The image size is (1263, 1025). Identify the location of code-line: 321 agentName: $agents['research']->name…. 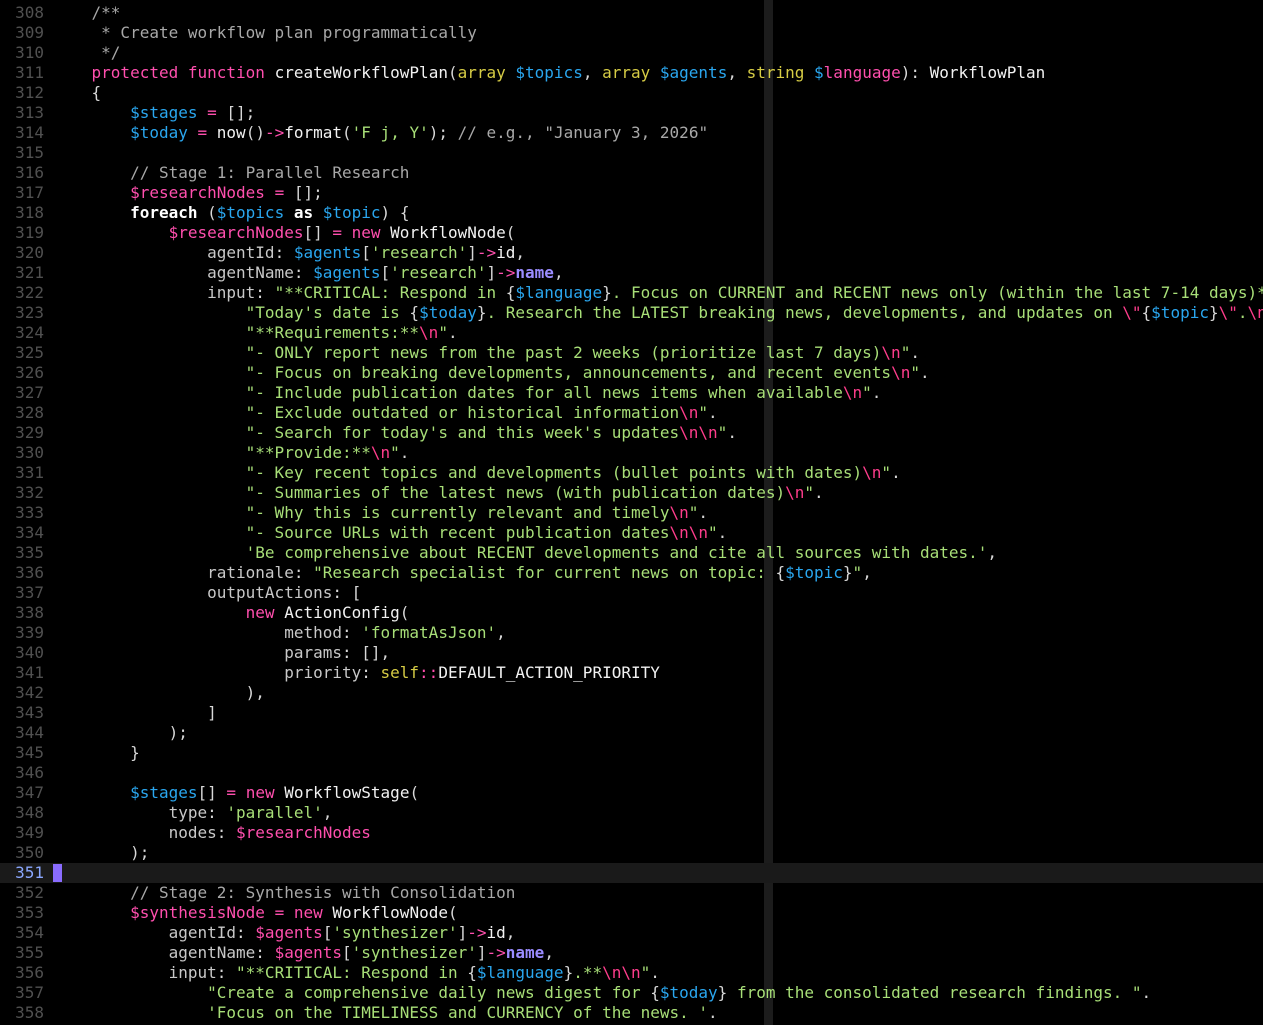
(631, 273).